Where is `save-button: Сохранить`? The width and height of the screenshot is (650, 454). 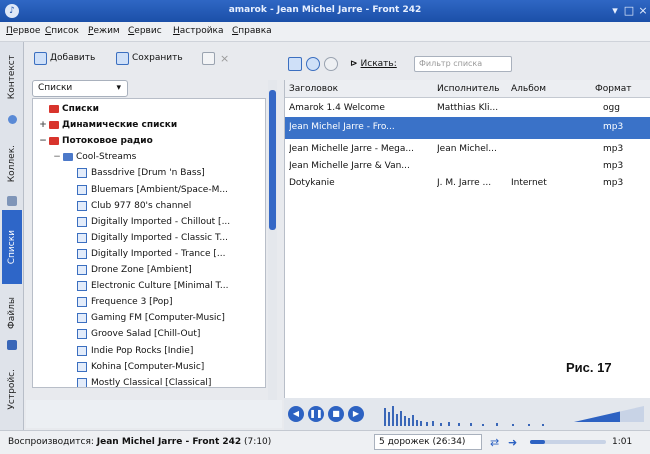
save-button: Сохранить is located at coordinates (149, 58).